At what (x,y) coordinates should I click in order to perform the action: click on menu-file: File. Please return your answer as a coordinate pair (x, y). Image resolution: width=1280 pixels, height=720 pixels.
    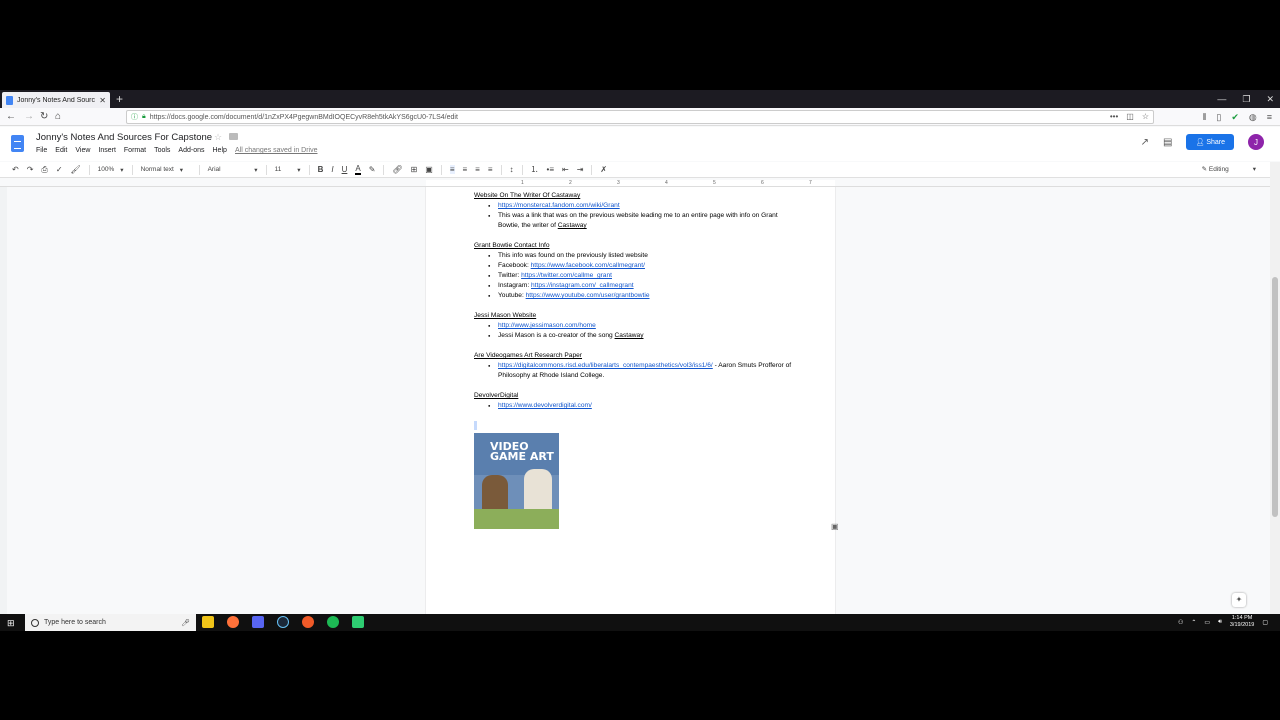
    Looking at the image, I should click on (41, 150).